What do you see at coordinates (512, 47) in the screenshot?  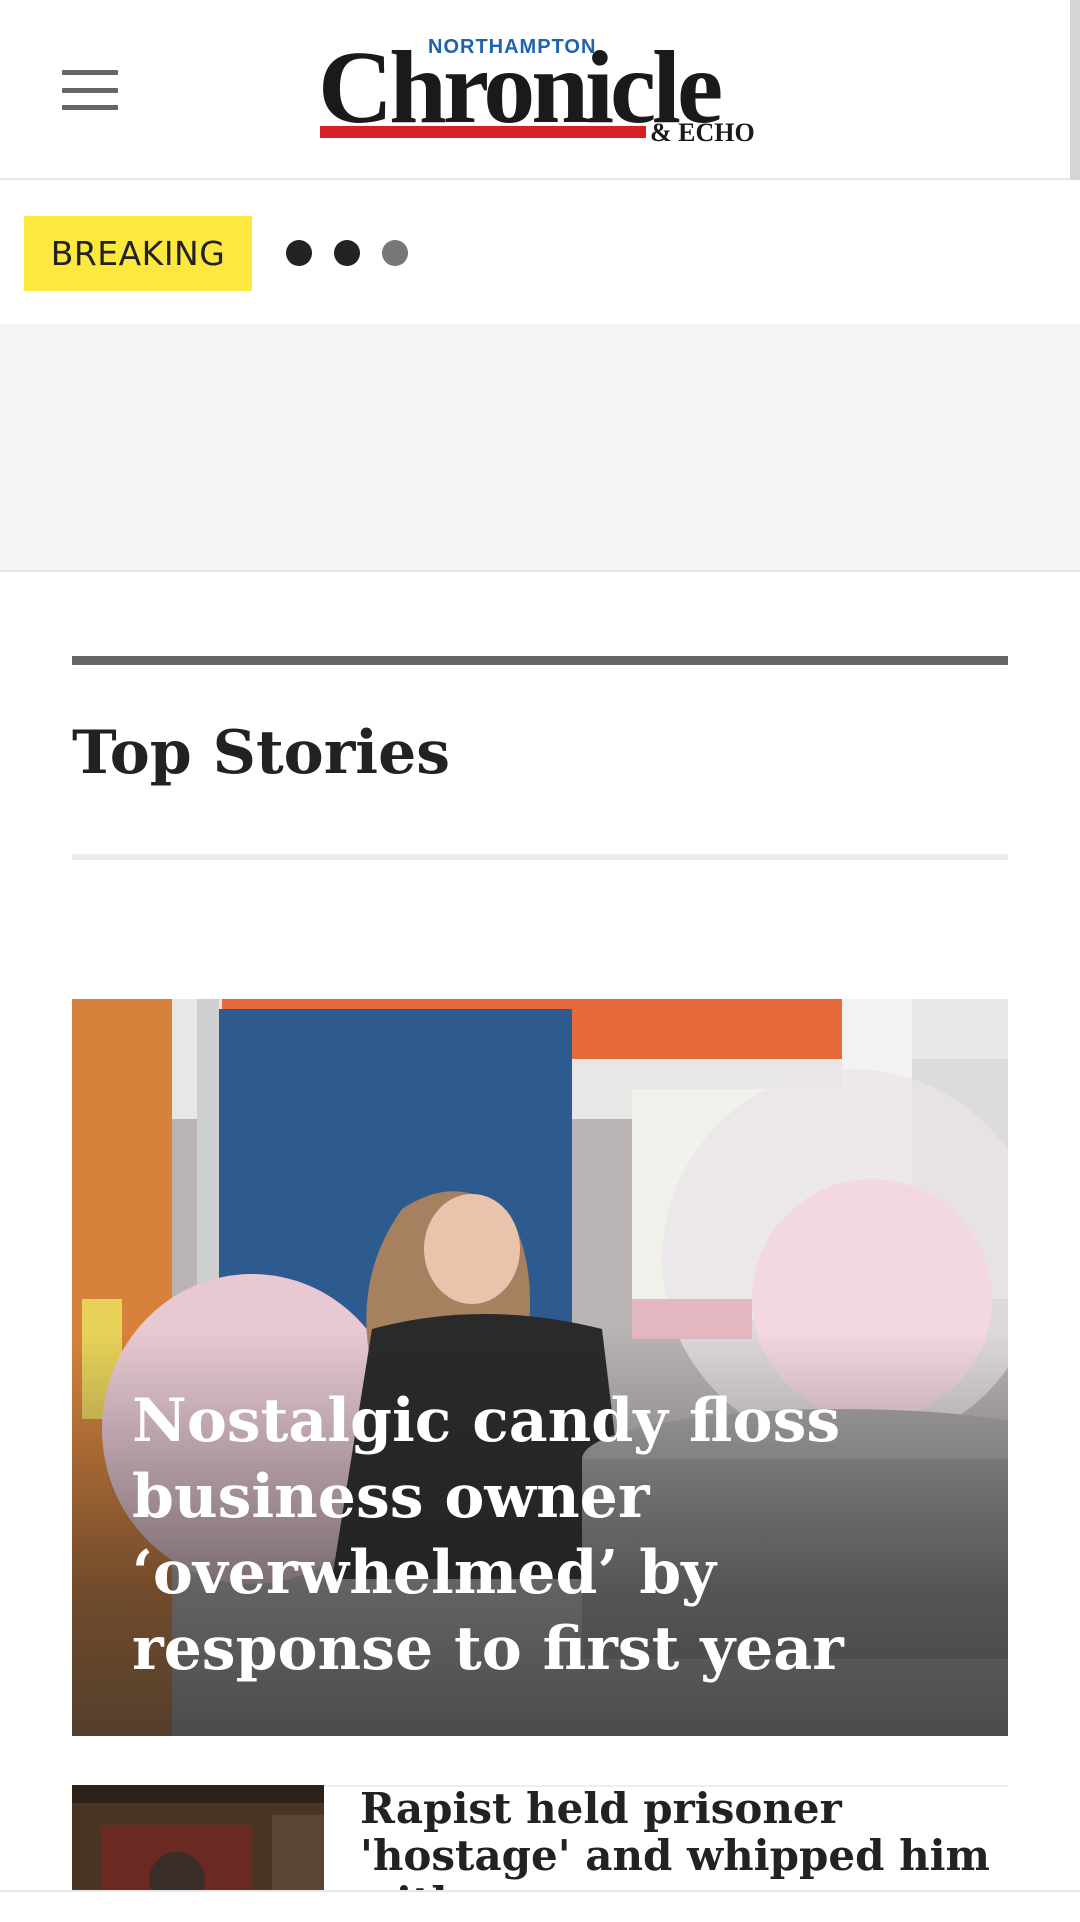 I see `logo-top-text: NORTHAMPTON` at bounding box center [512, 47].